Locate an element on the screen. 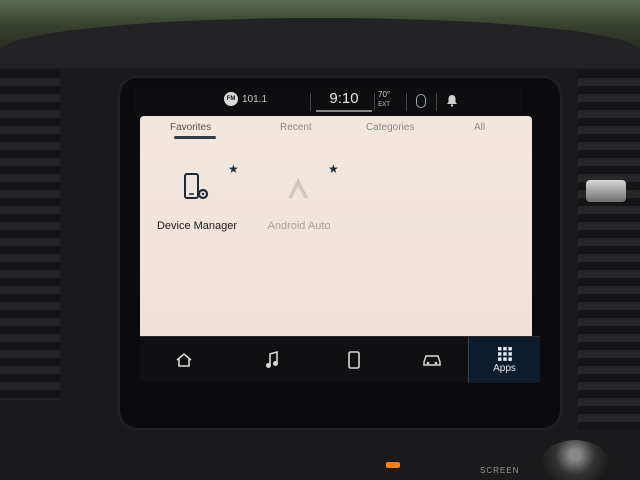 The height and width of the screenshot is (480, 640). clock: 9:10 is located at coordinates (344, 100).